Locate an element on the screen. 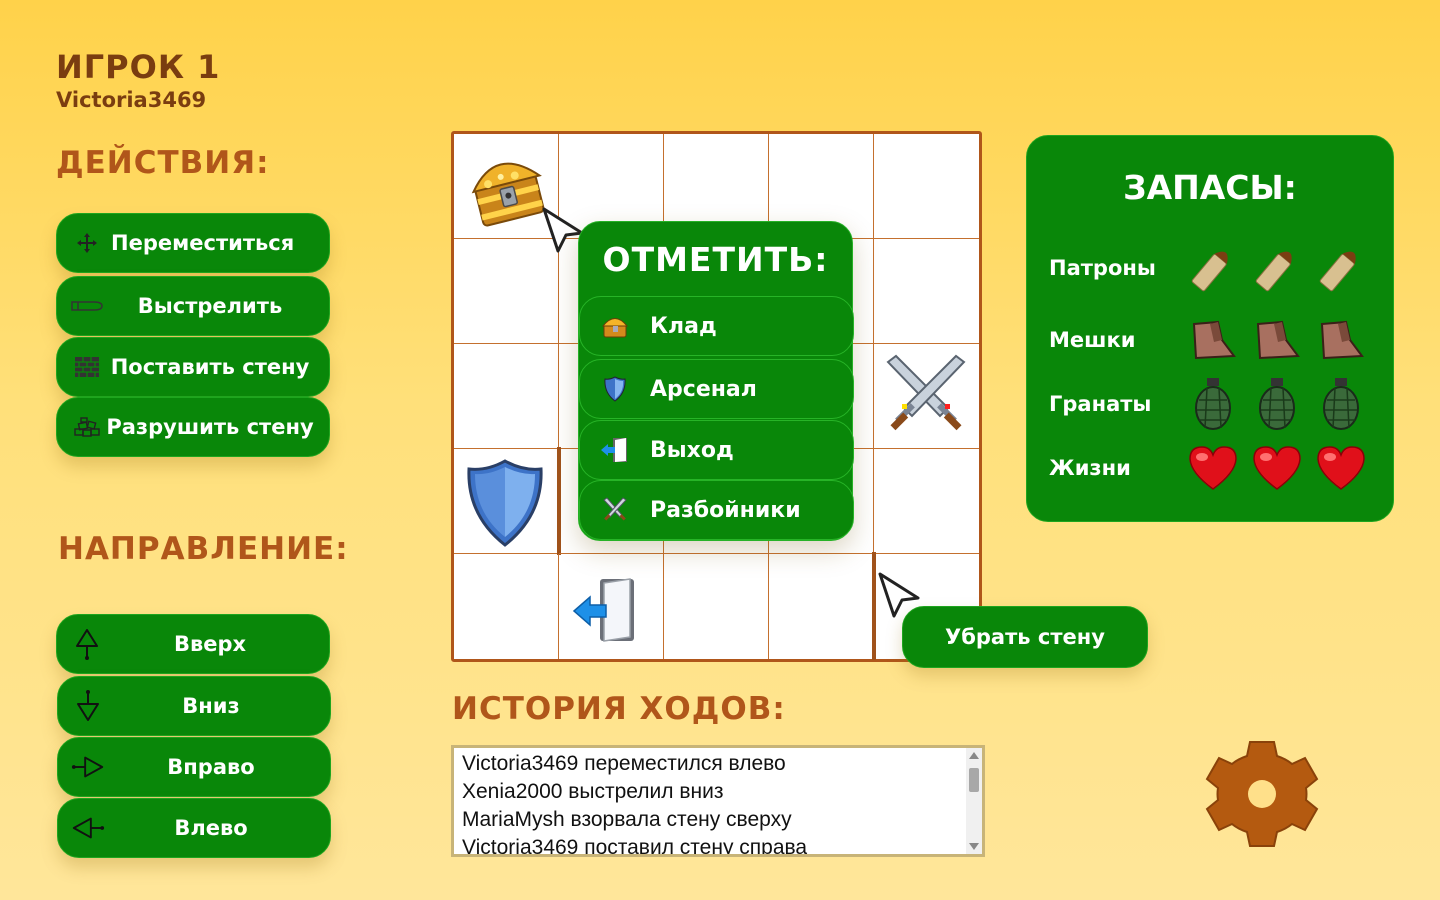 This screenshot has height=900, width=1440. mark-exit-option: Выход is located at coordinates (716, 450).